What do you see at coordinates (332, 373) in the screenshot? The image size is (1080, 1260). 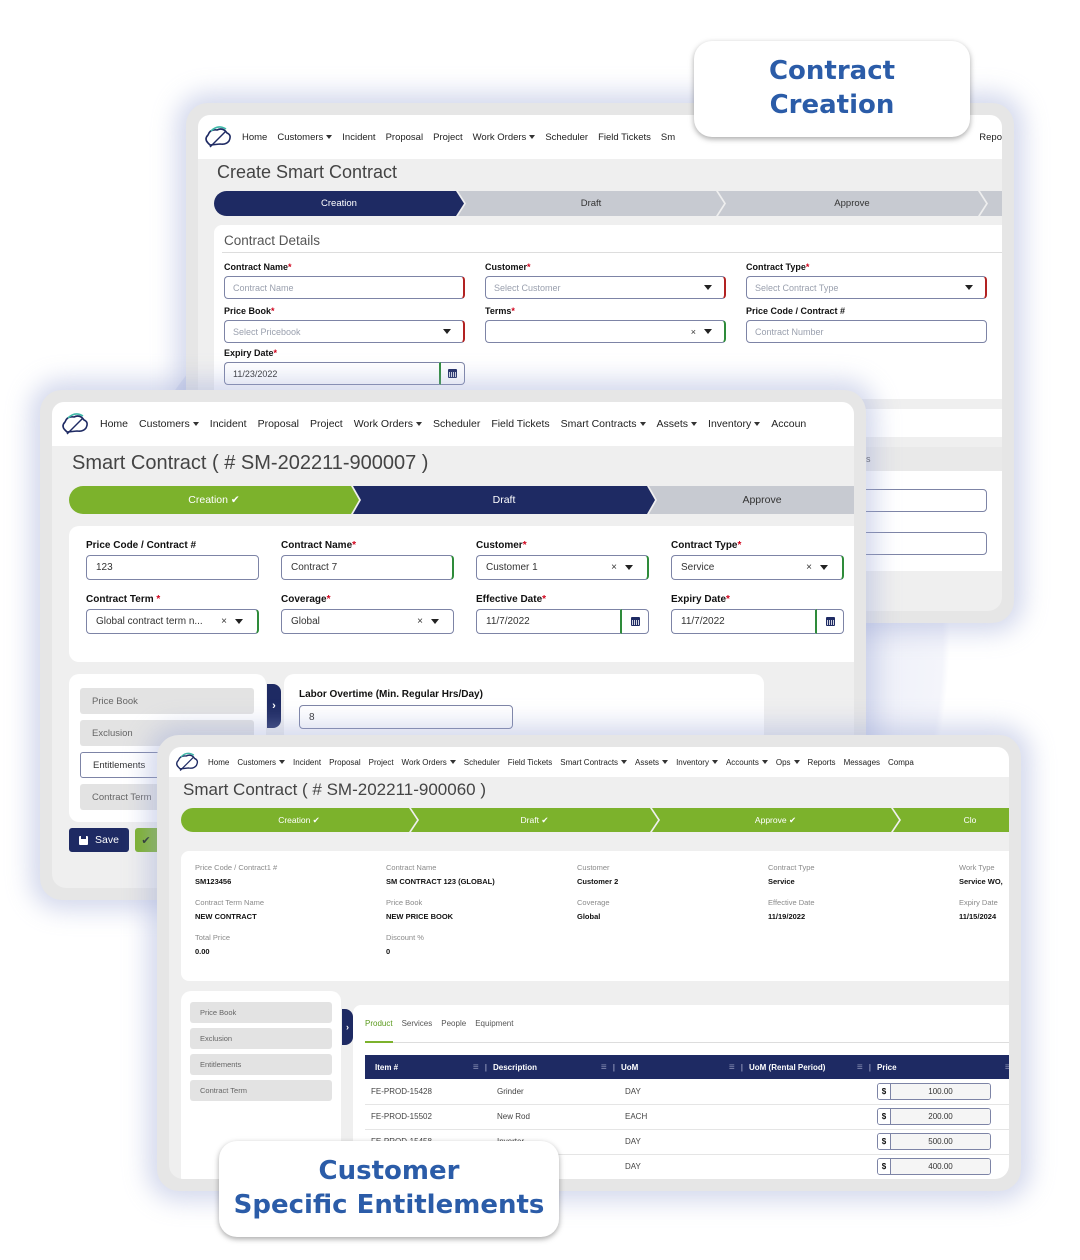 I see `expiry-date-input: 11/23/2022` at bounding box center [332, 373].